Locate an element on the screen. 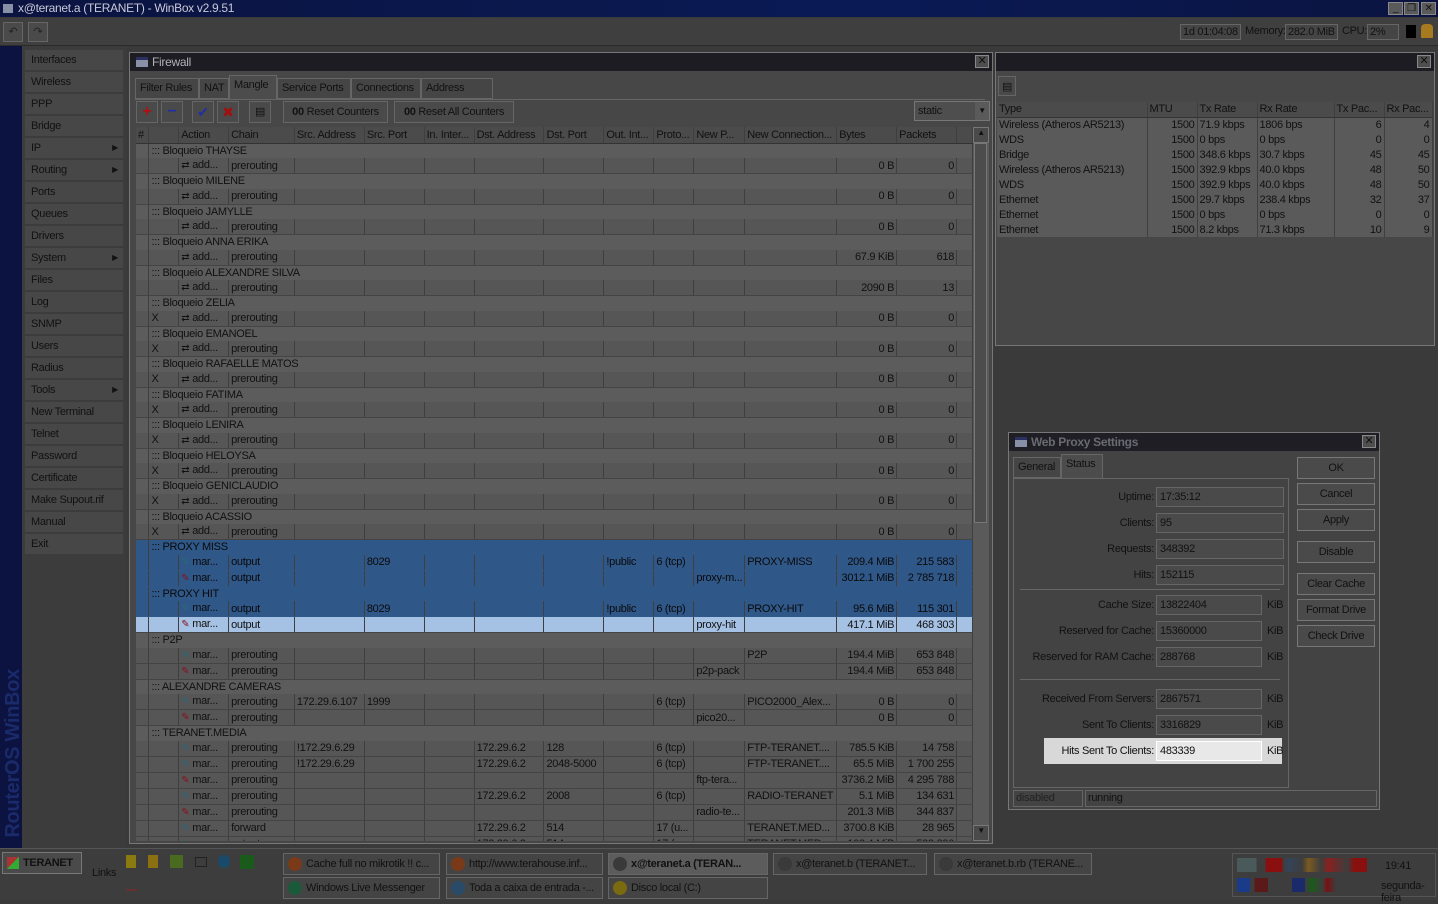 This screenshot has height=904, width=1438. table-row: ⇄ add... prerouting 2090 B 13 is located at coordinates (554, 288).